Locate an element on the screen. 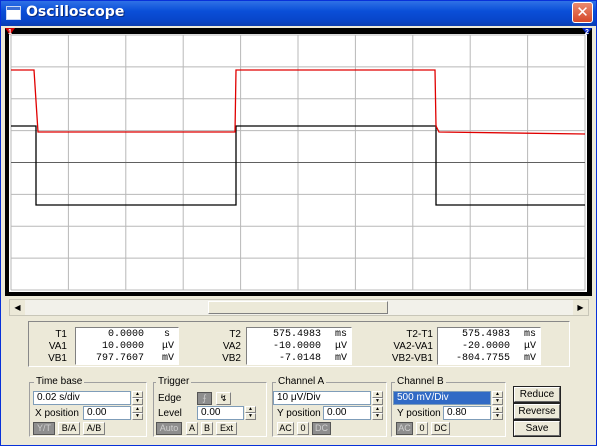 Image resolution: width=597 pixels, height=446 pixels. trigger-ext-button: Ext is located at coordinates (226, 428).